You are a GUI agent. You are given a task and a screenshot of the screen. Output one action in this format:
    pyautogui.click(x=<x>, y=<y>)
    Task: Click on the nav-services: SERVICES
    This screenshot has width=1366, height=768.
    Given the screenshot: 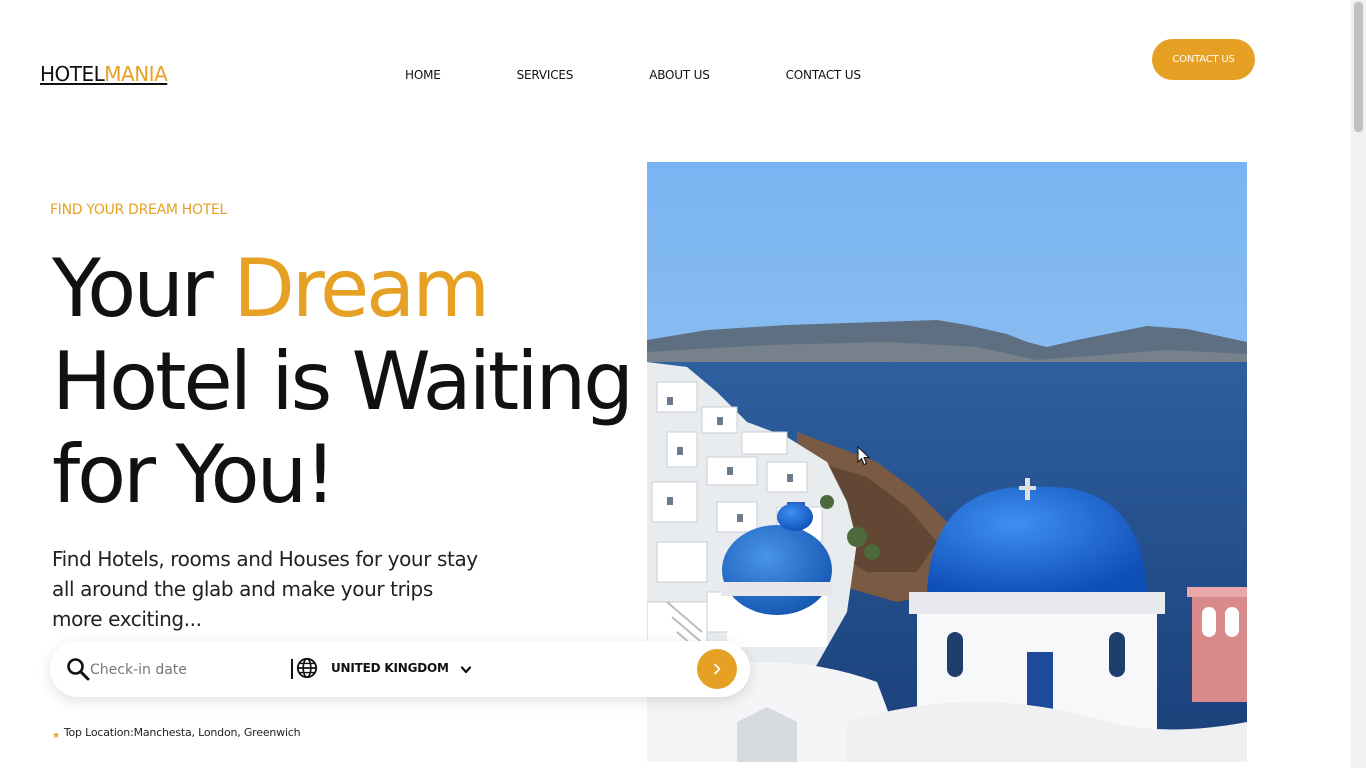 What is the action you would take?
    pyautogui.click(x=545, y=75)
    